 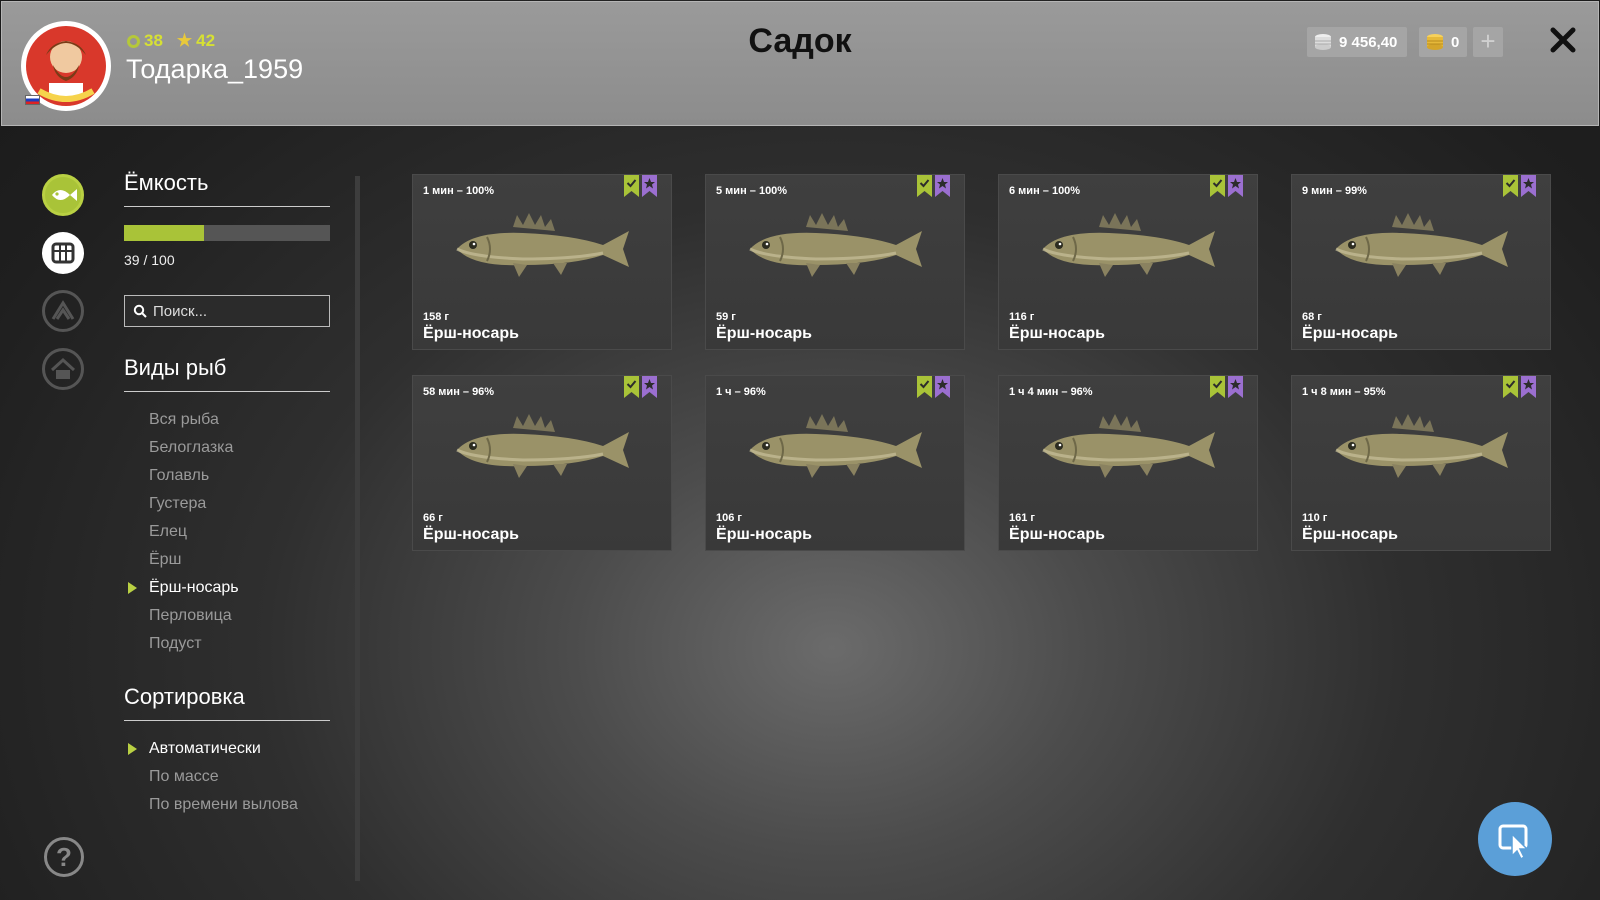 I want to click on fish-weight: 116 г, so click(x=1022, y=317).